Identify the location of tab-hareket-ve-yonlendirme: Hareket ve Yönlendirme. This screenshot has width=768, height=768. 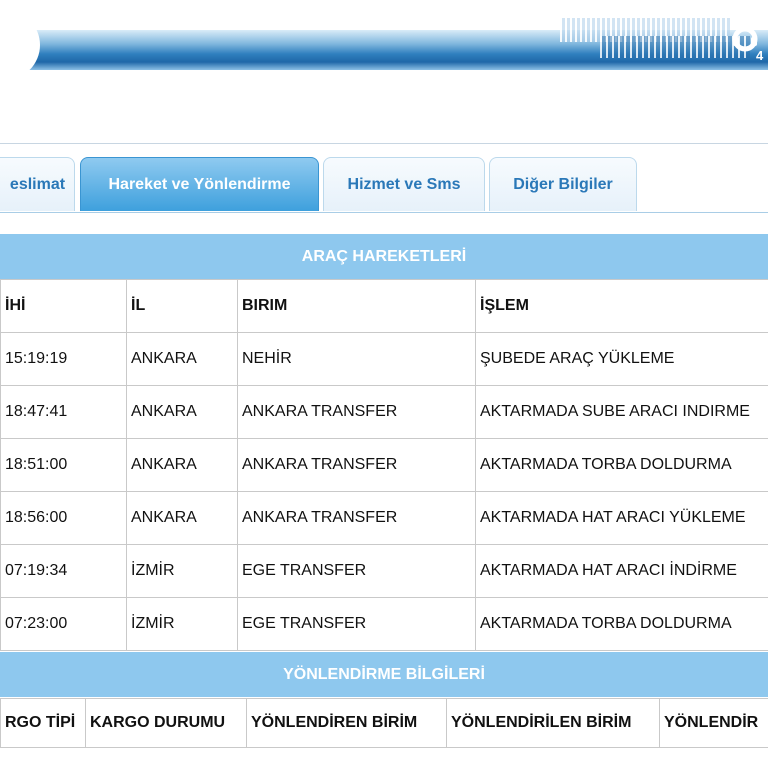
(199, 184).